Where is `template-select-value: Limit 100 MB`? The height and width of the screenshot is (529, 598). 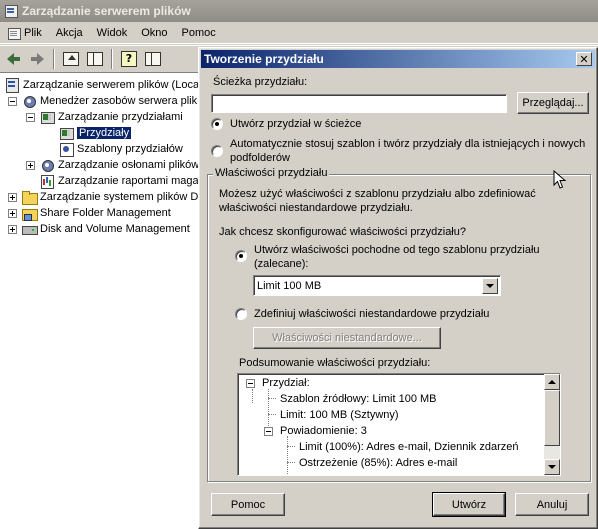
template-select-value: Limit 100 MB is located at coordinates (289, 285).